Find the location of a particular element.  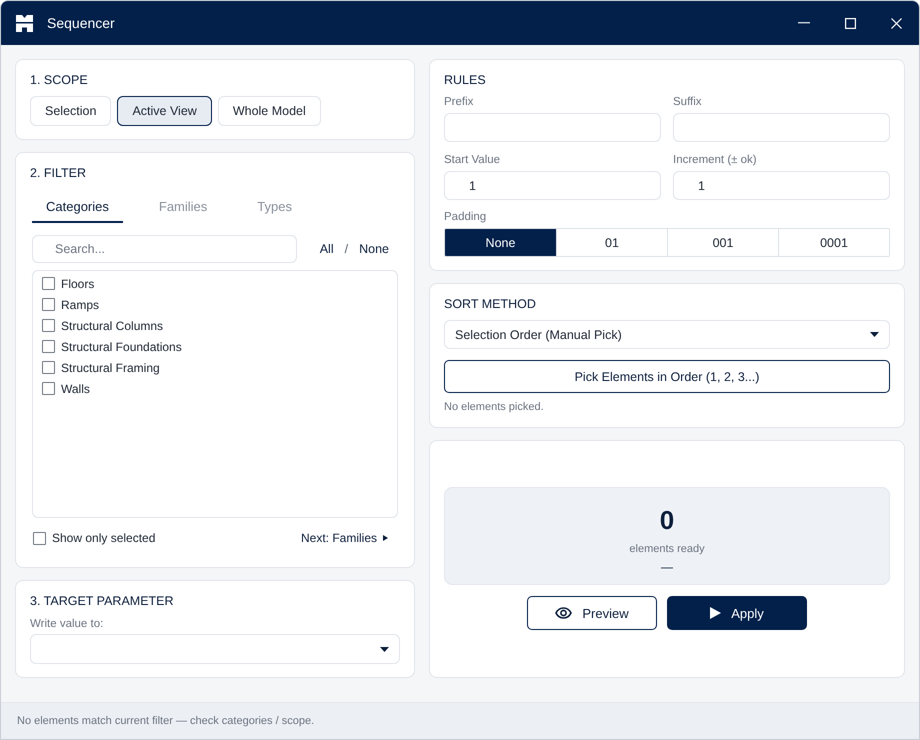

count-caption: elements ready is located at coordinates (667, 549).